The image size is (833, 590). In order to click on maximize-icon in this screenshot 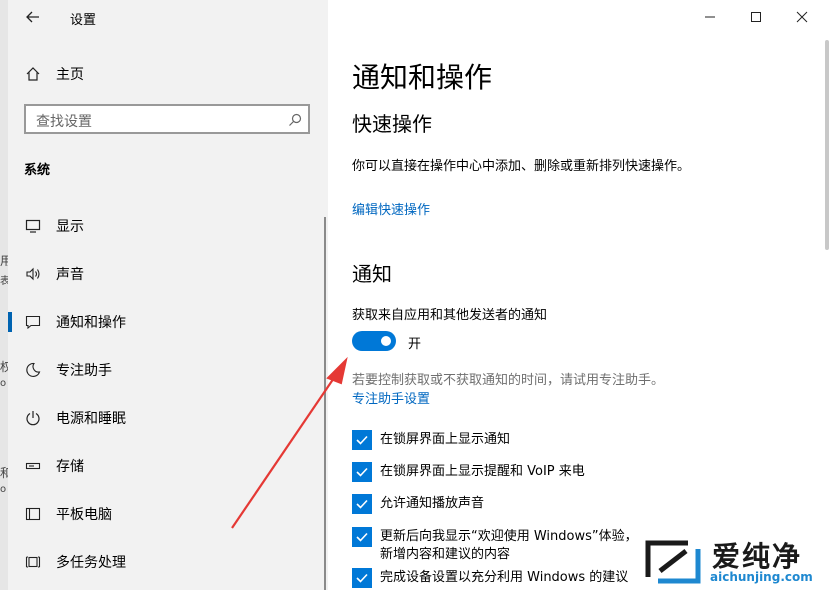, I will do `click(756, 17)`.